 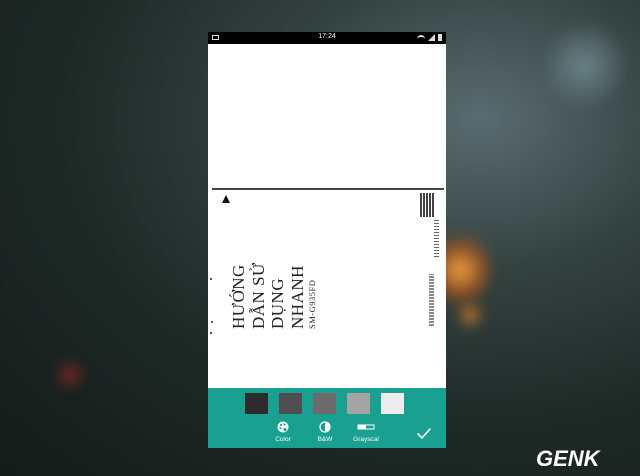 What do you see at coordinates (470, 315) in the screenshot?
I see `background-orange-light-small` at bounding box center [470, 315].